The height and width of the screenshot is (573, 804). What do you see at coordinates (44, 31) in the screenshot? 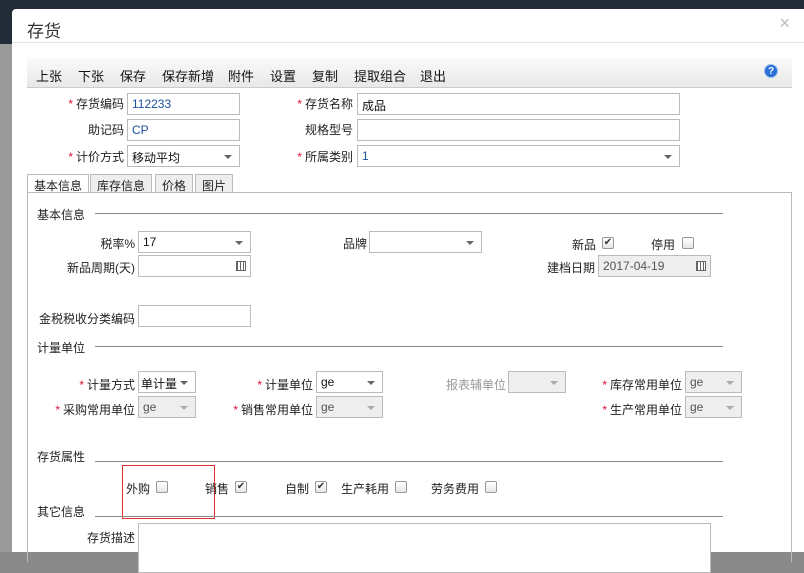
I see `dialog-title: 存货` at bounding box center [44, 31].